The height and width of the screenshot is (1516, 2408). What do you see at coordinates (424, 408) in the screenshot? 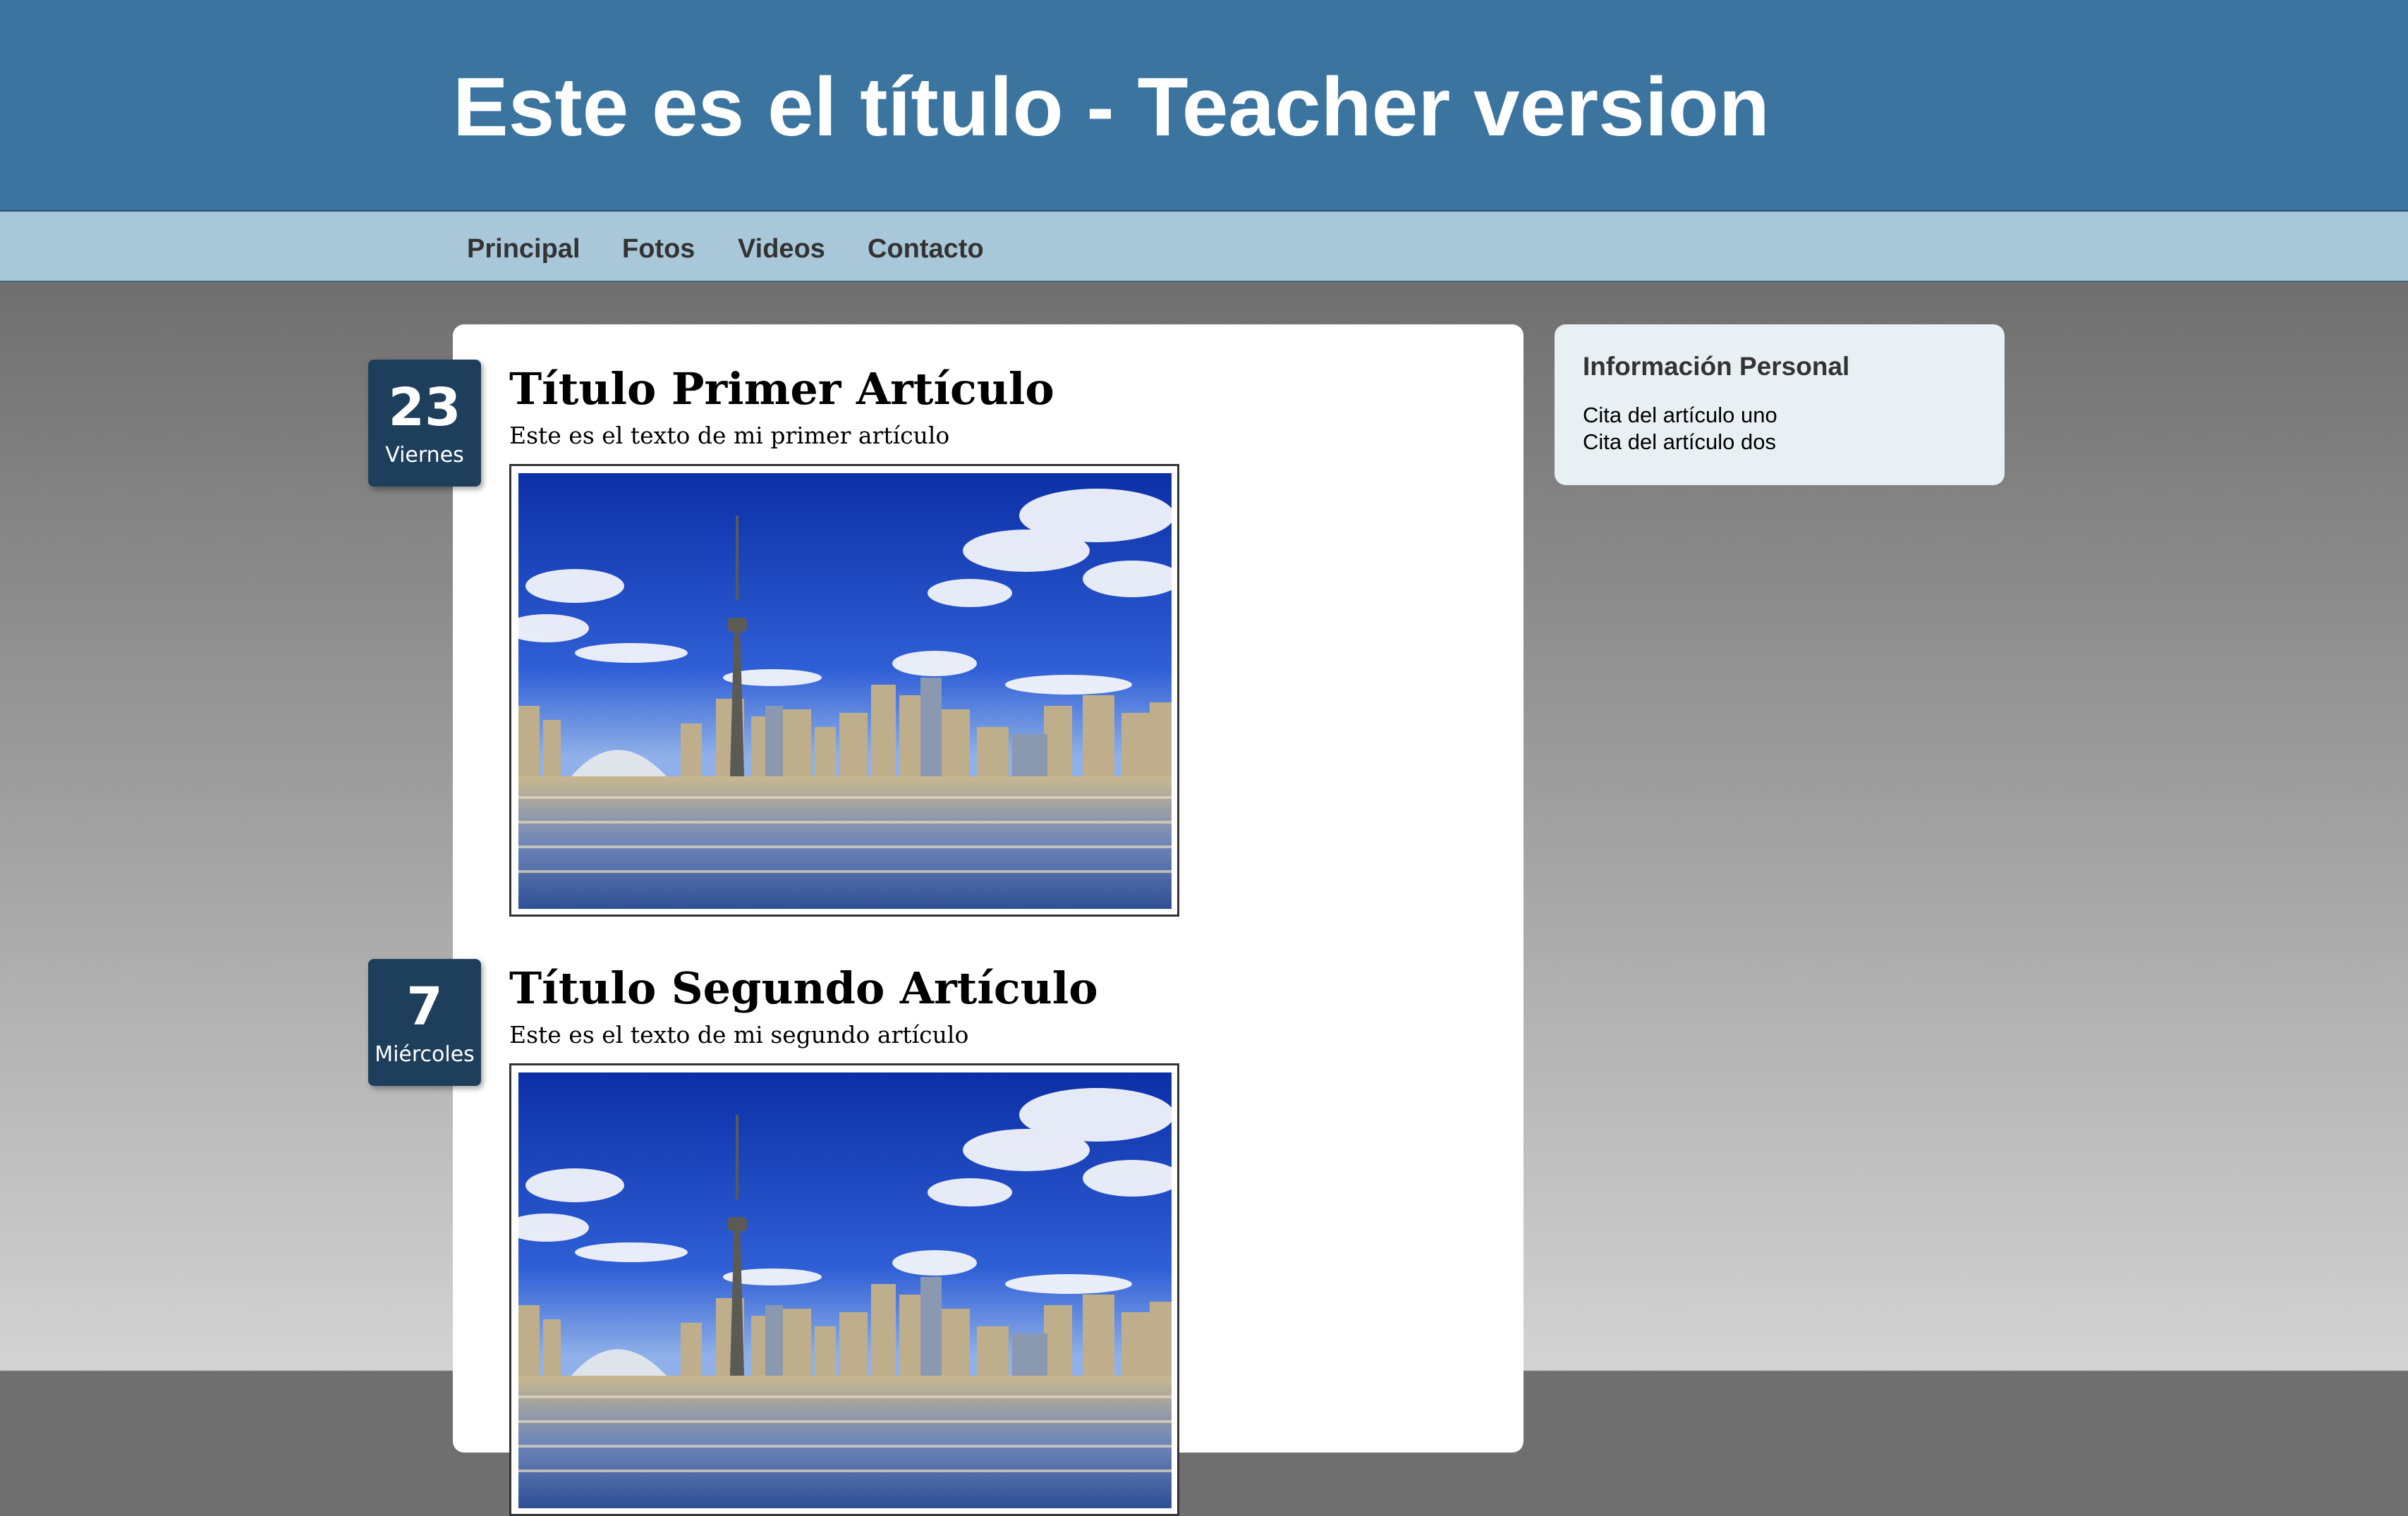
I see `date-day: 23` at bounding box center [424, 408].